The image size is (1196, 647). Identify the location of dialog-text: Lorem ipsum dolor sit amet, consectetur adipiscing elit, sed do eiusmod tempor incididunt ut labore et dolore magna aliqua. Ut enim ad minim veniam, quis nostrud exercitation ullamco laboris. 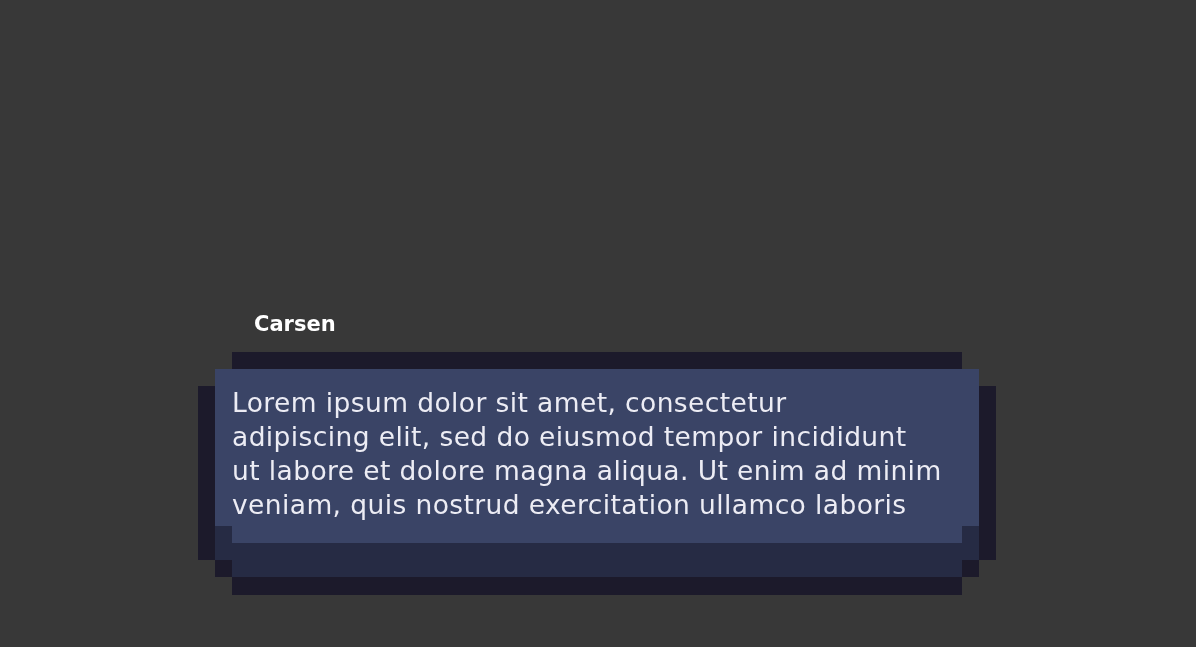
(587, 454).